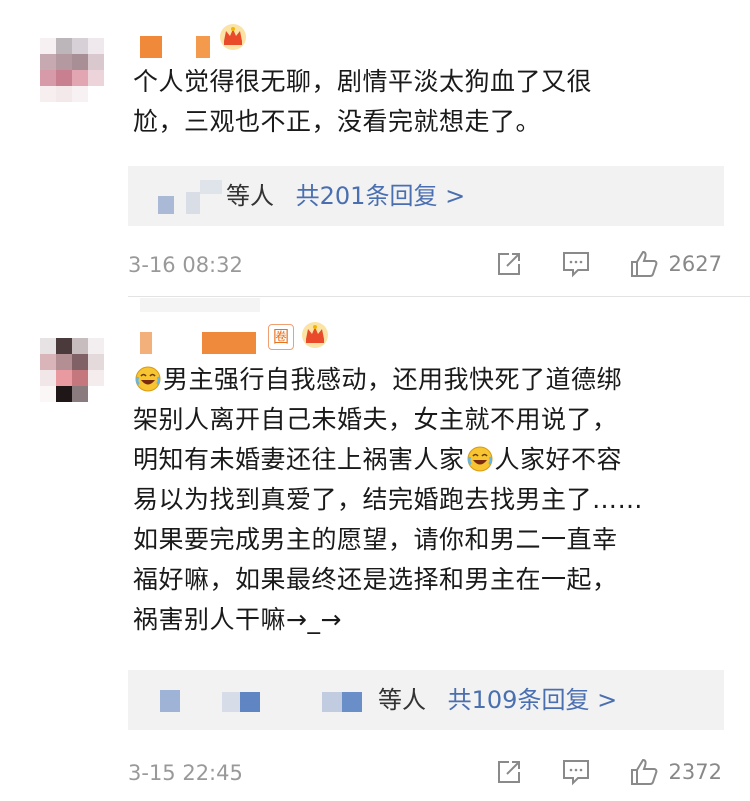 This screenshot has height=801, width=750. What do you see at coordinates (393, 379) in the screenshot?
I see `comment-line-text: 男主强行自我感动，还用我快死了道德绑` at bounding box center [393, 379].